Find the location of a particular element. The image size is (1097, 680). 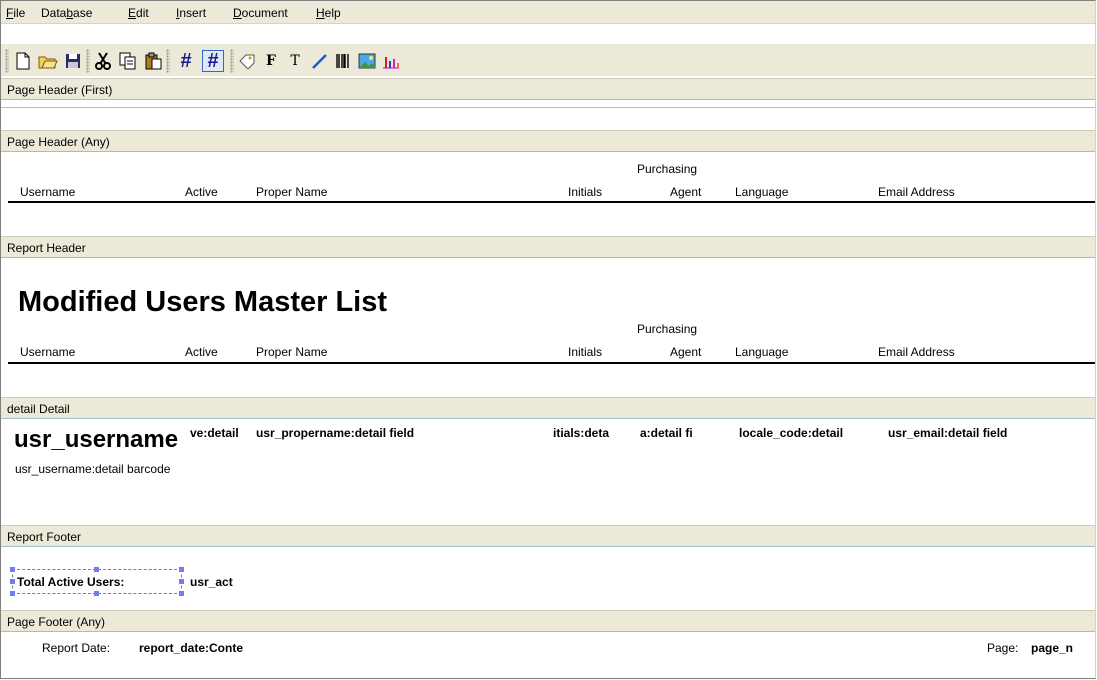

field-usr-propername: usr_propername:detail field is located at coordinates (335, 433).